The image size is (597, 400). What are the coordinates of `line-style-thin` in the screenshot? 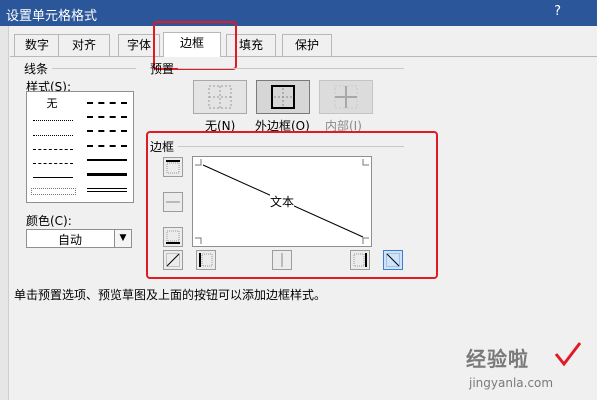 It's located at (53, 177).